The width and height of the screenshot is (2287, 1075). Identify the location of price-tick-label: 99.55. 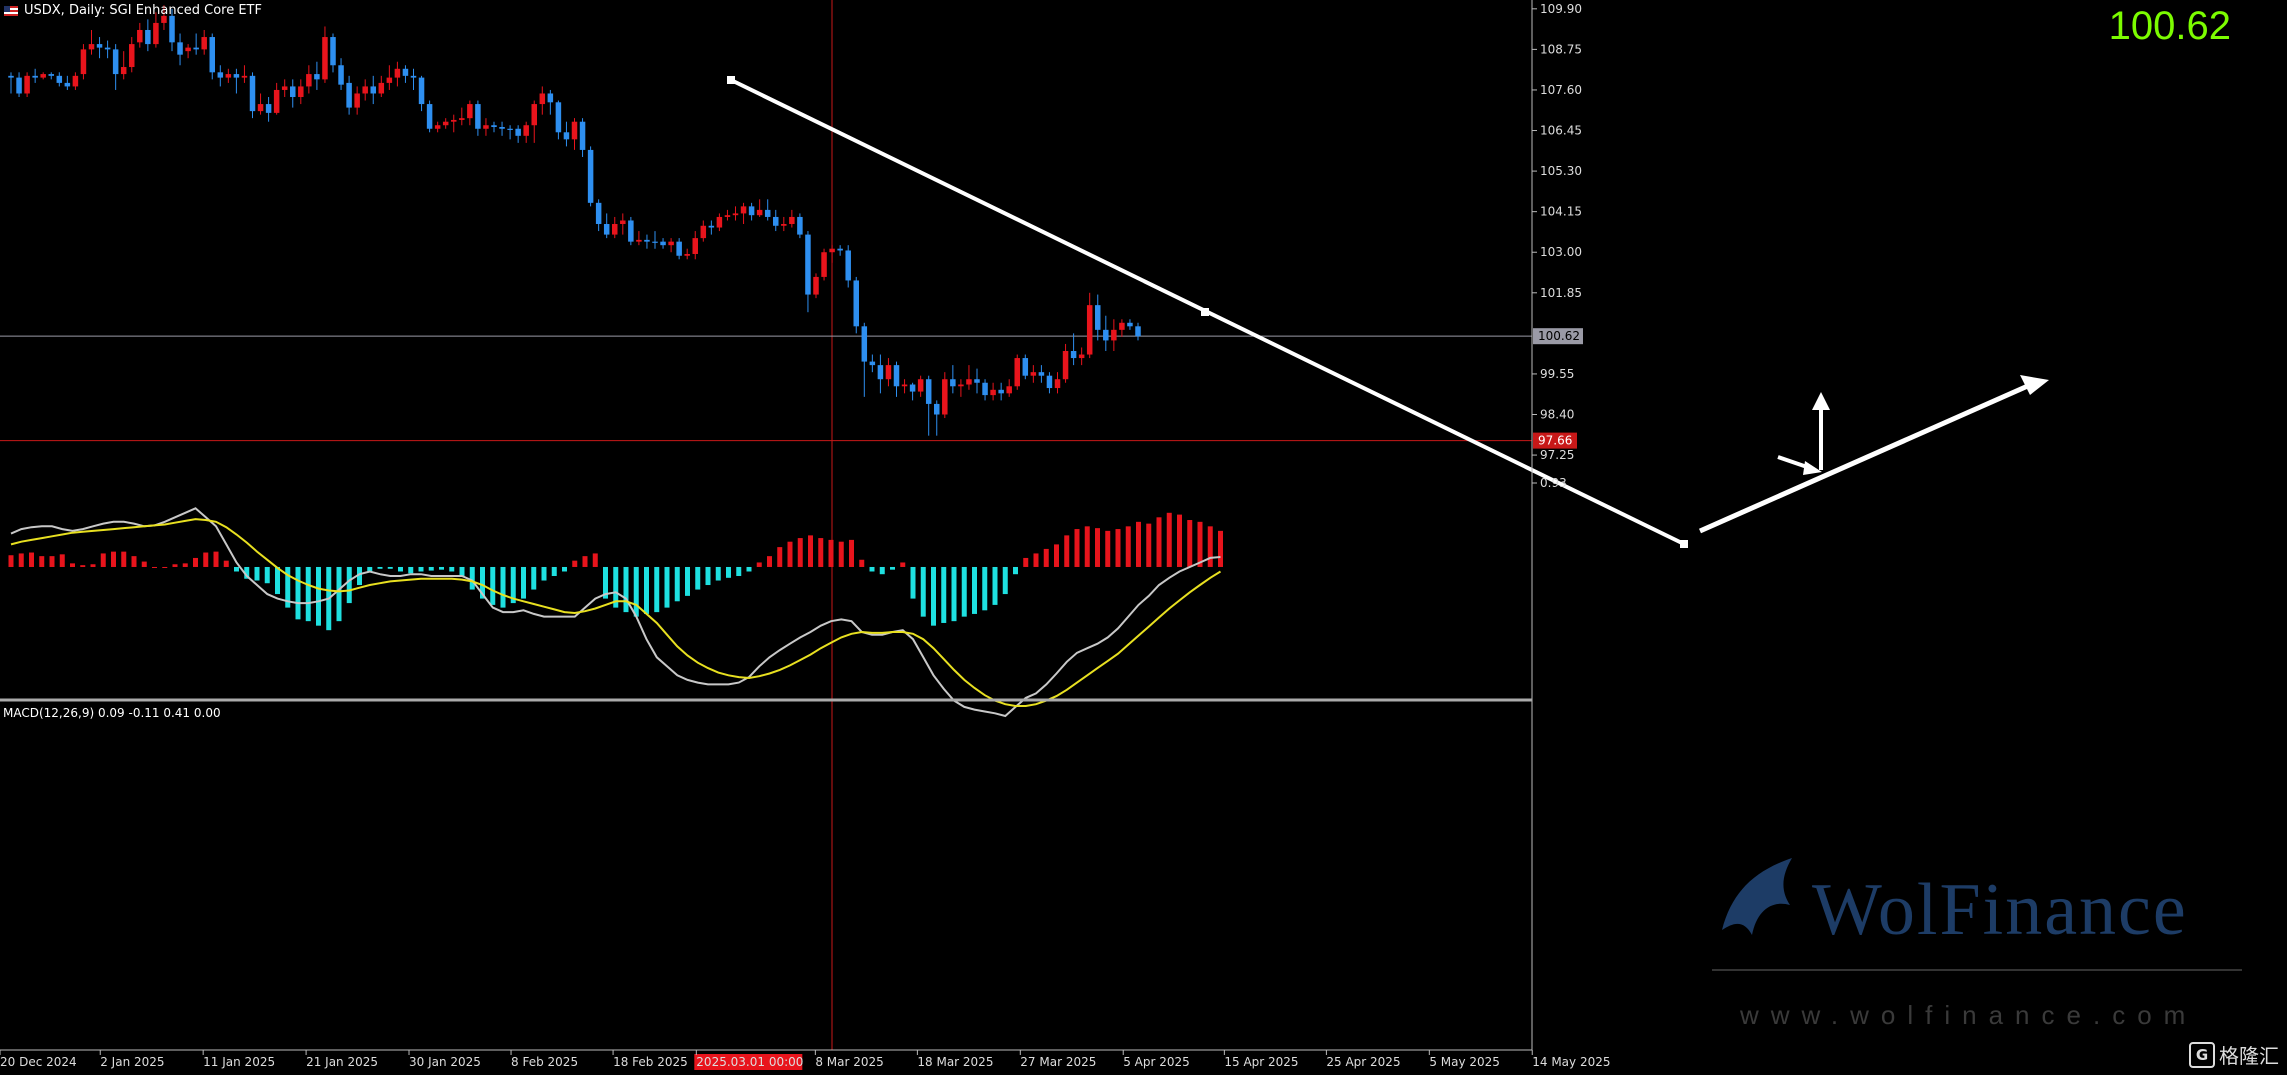
(1557, 374).